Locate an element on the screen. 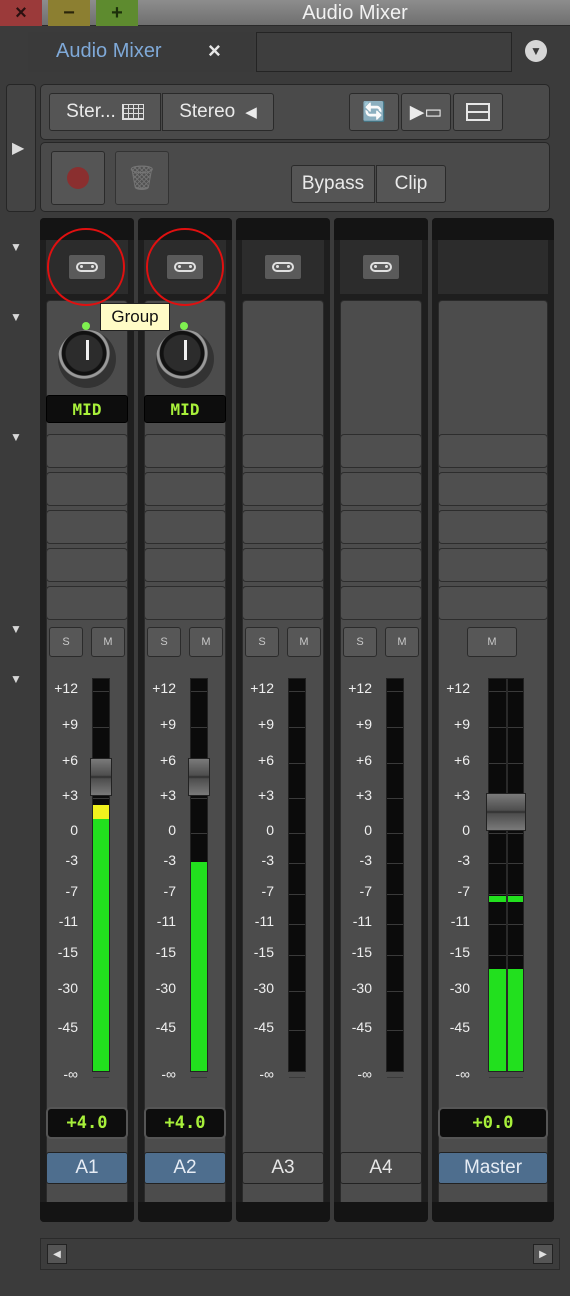 The width and height of the screenshot is (570, 1296). scroll-right-icon: ▶ is located at coordinates (543, 1254).